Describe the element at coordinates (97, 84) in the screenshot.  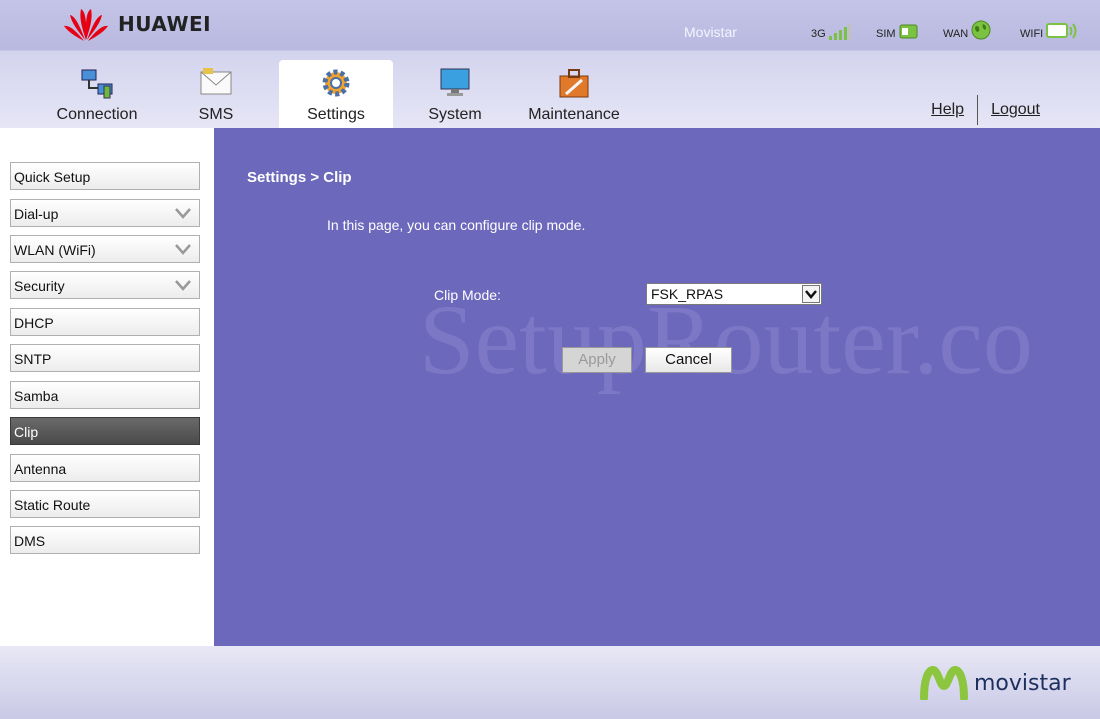
I see `network-computers-icon` at that location.